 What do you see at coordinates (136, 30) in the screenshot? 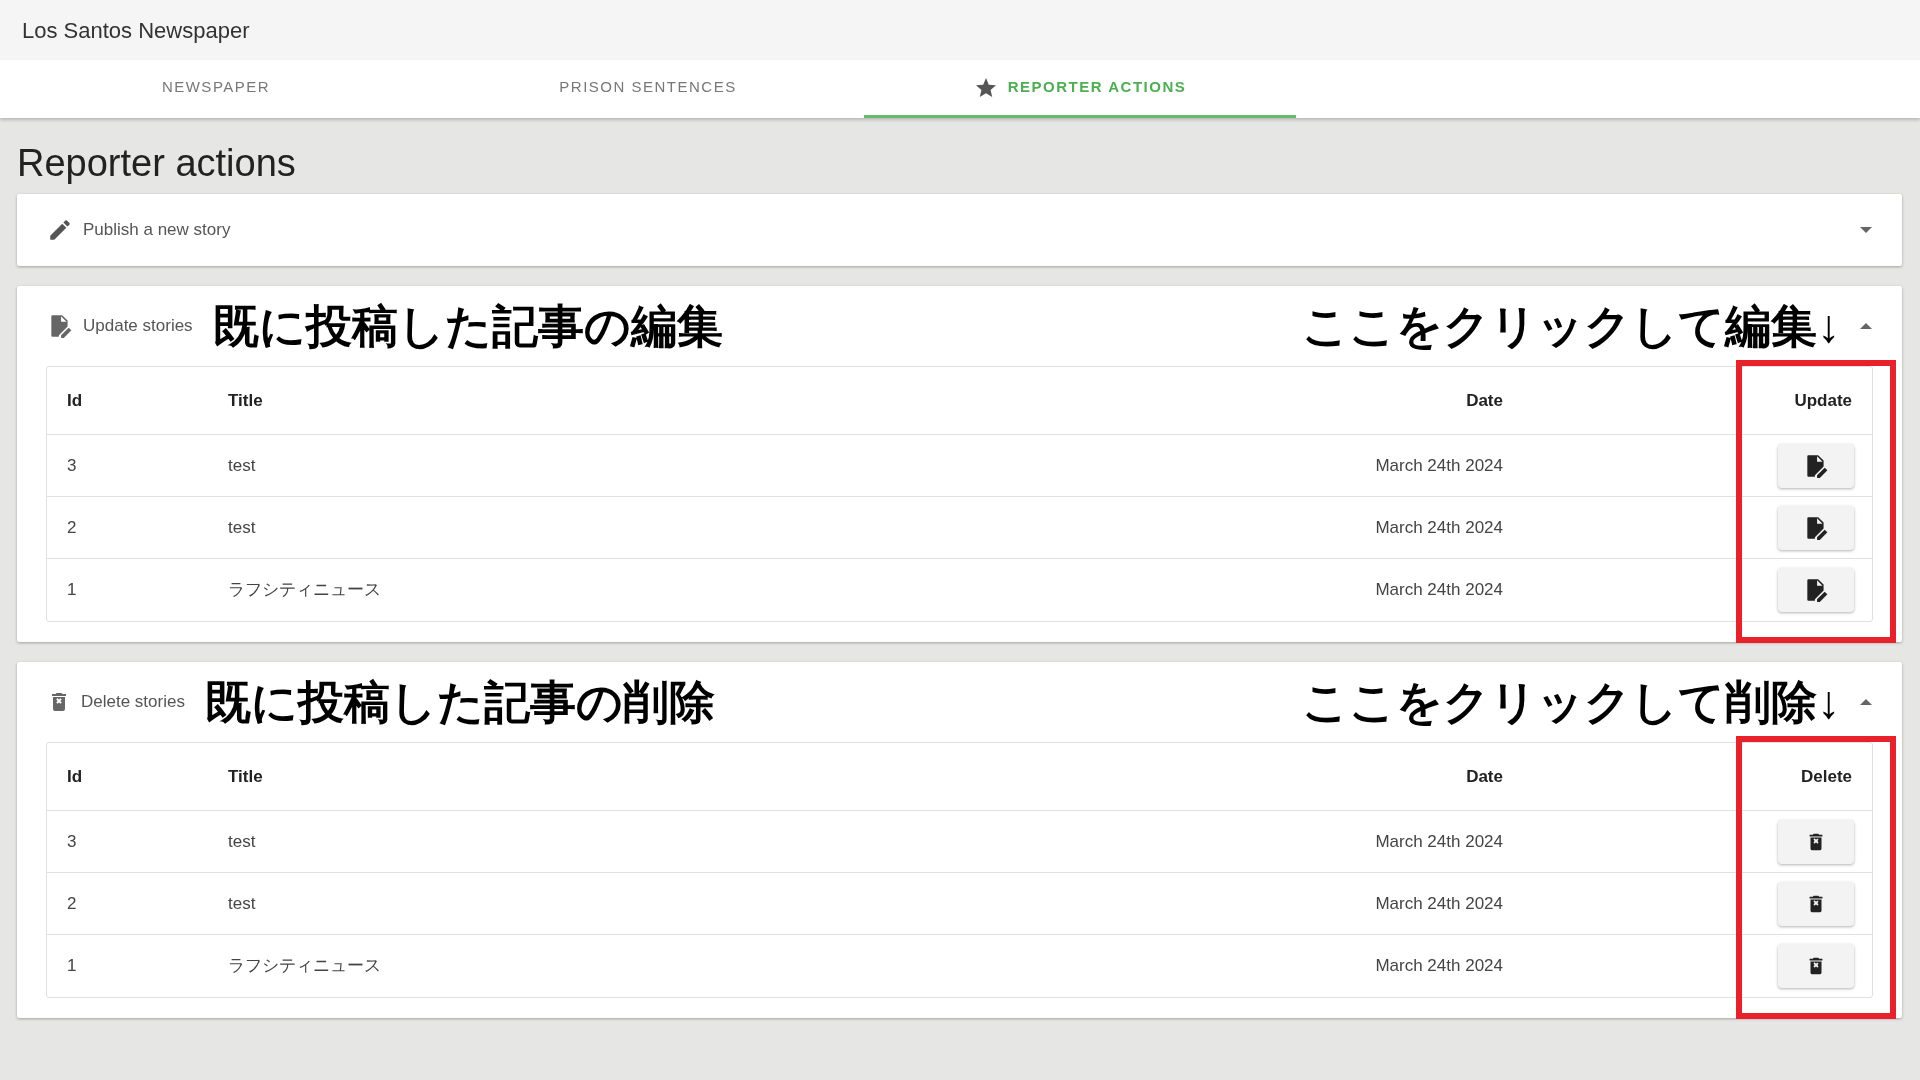
I see `app-title: Los Santos Newspaper` at bounding box center [136, 30].